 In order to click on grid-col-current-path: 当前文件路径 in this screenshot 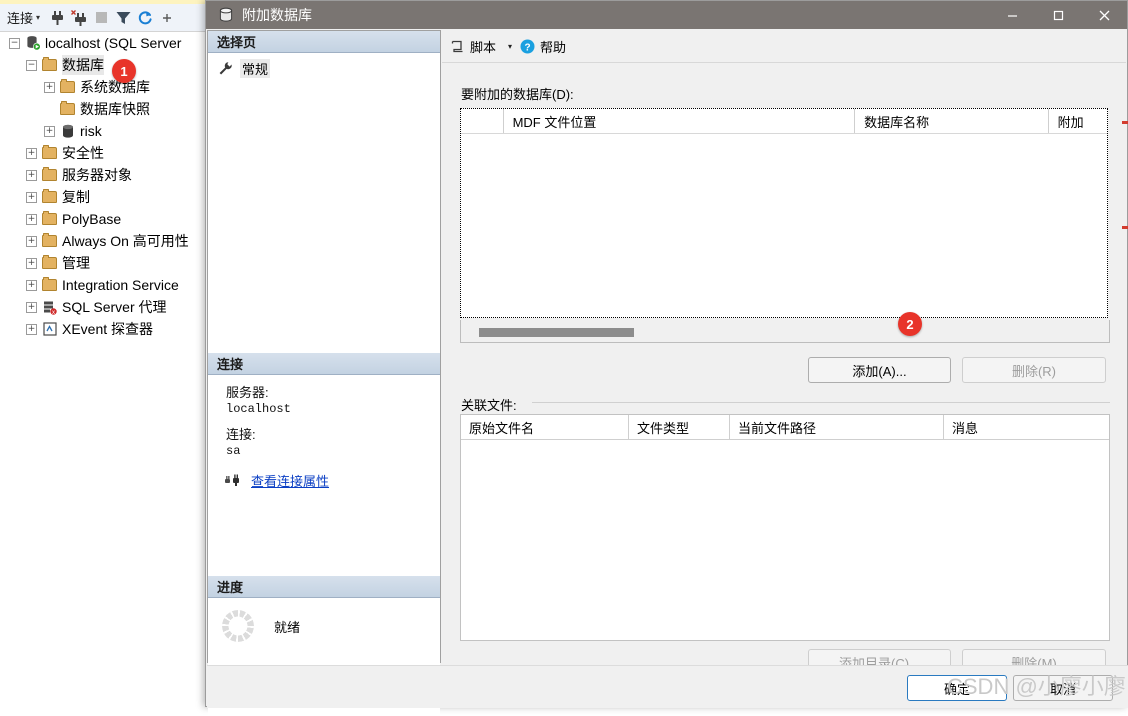, I will do `click(836, 427)`.